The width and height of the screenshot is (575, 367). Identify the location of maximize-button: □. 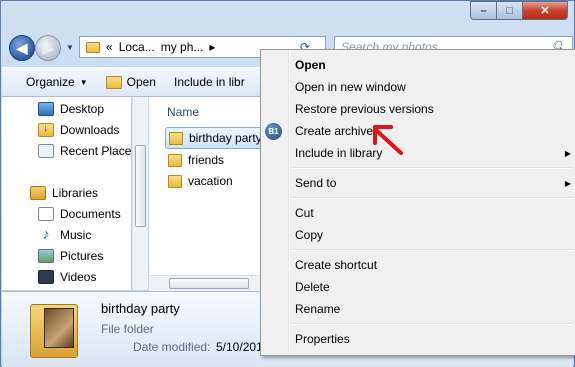
(510, 10).